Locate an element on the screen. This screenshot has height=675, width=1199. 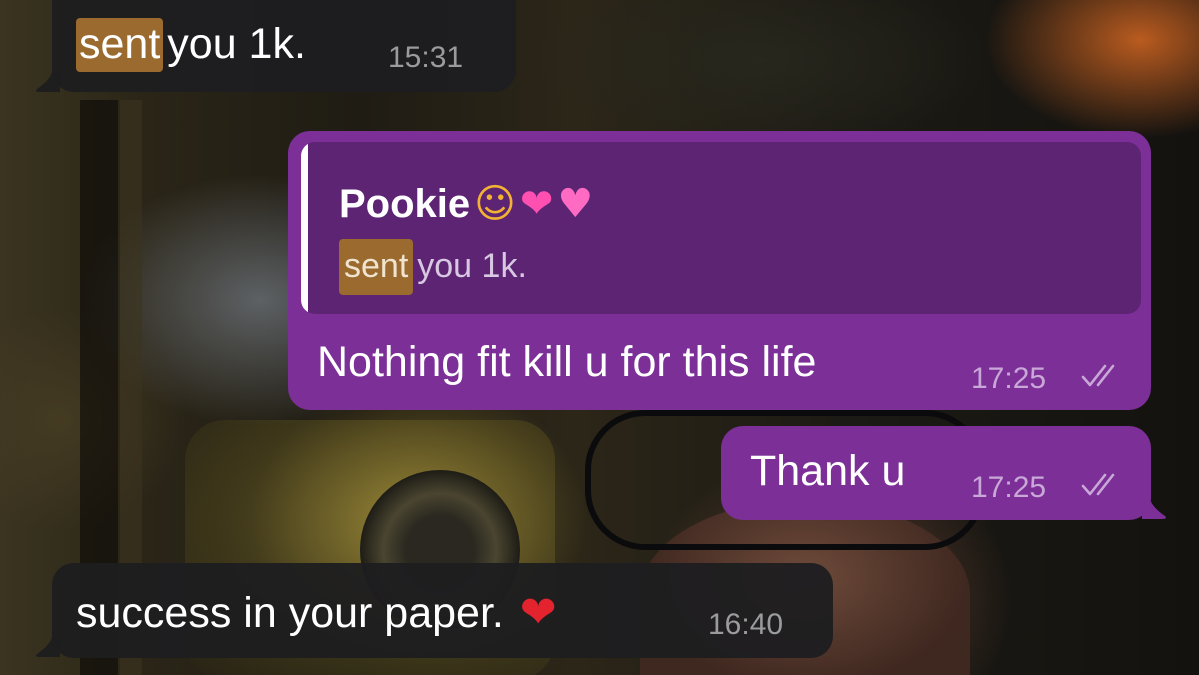
red-heart-emoji: ❤ is located at coordinates (538, 612).